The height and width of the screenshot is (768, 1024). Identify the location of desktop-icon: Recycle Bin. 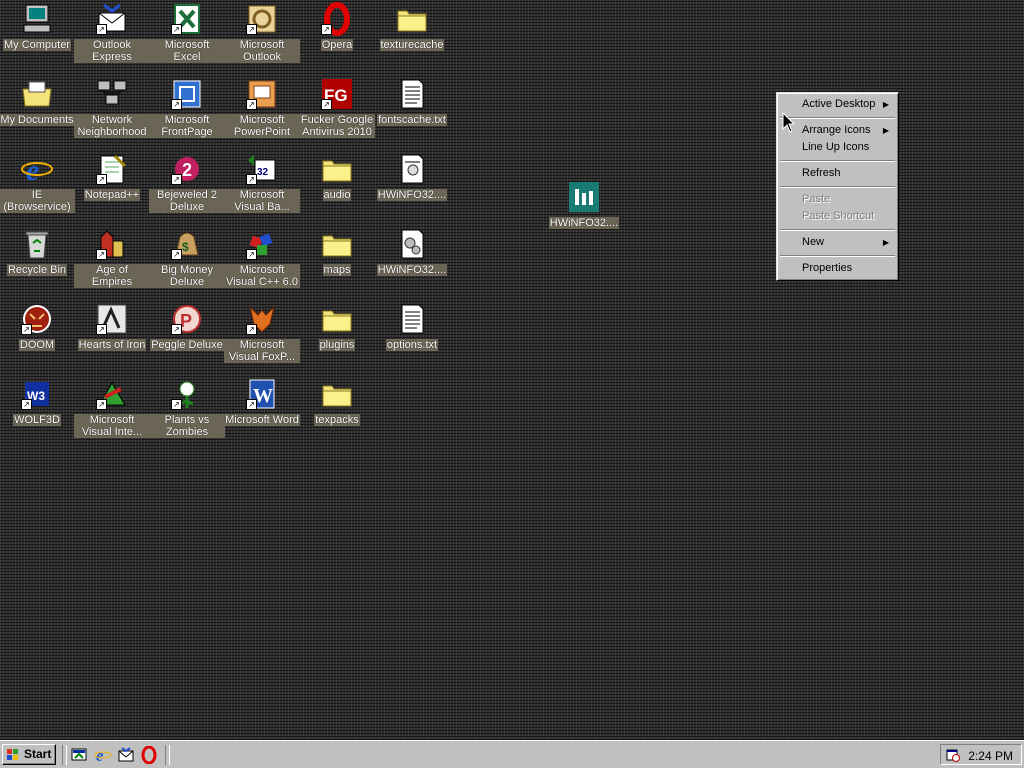
(37, 262).